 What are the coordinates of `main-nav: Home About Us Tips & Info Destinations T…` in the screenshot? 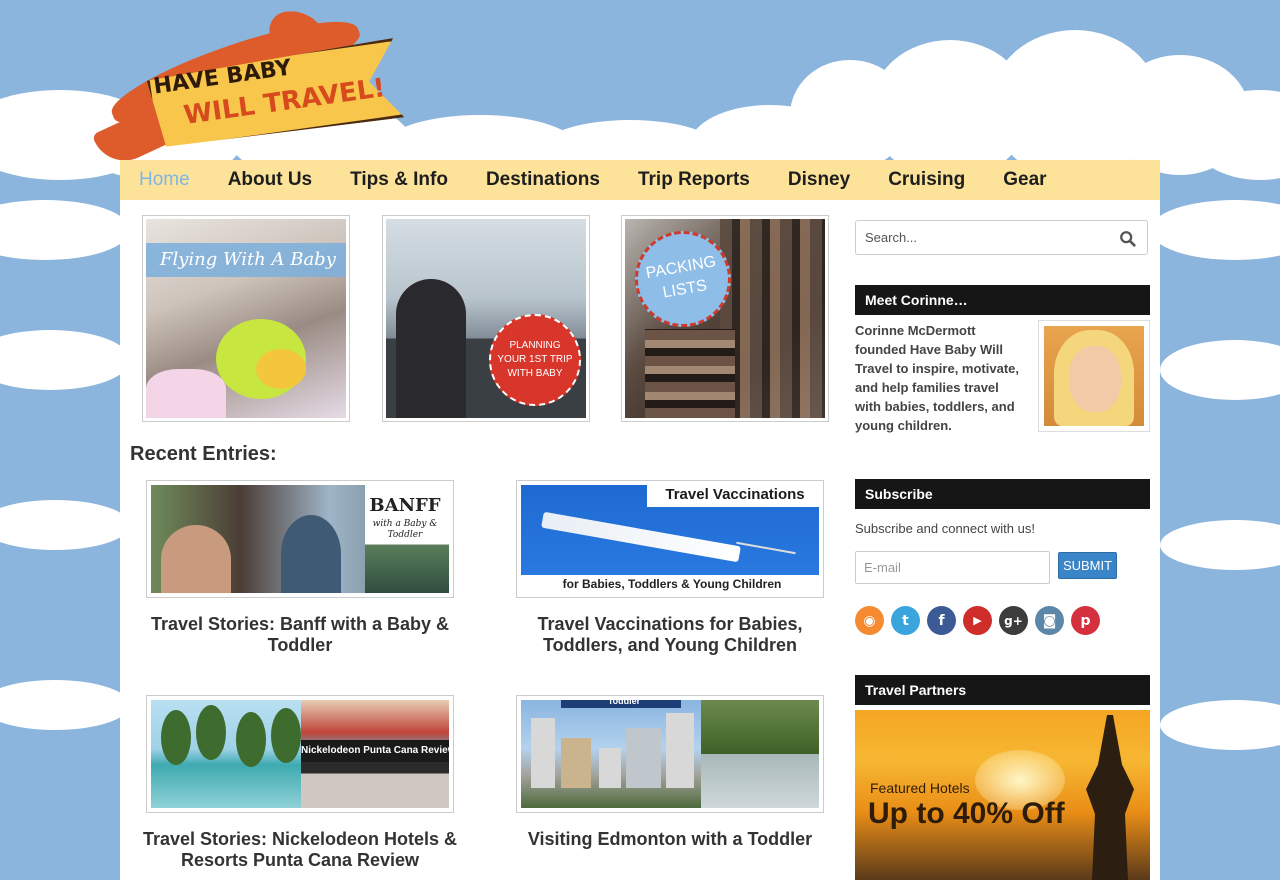 It's located at (640, 180).